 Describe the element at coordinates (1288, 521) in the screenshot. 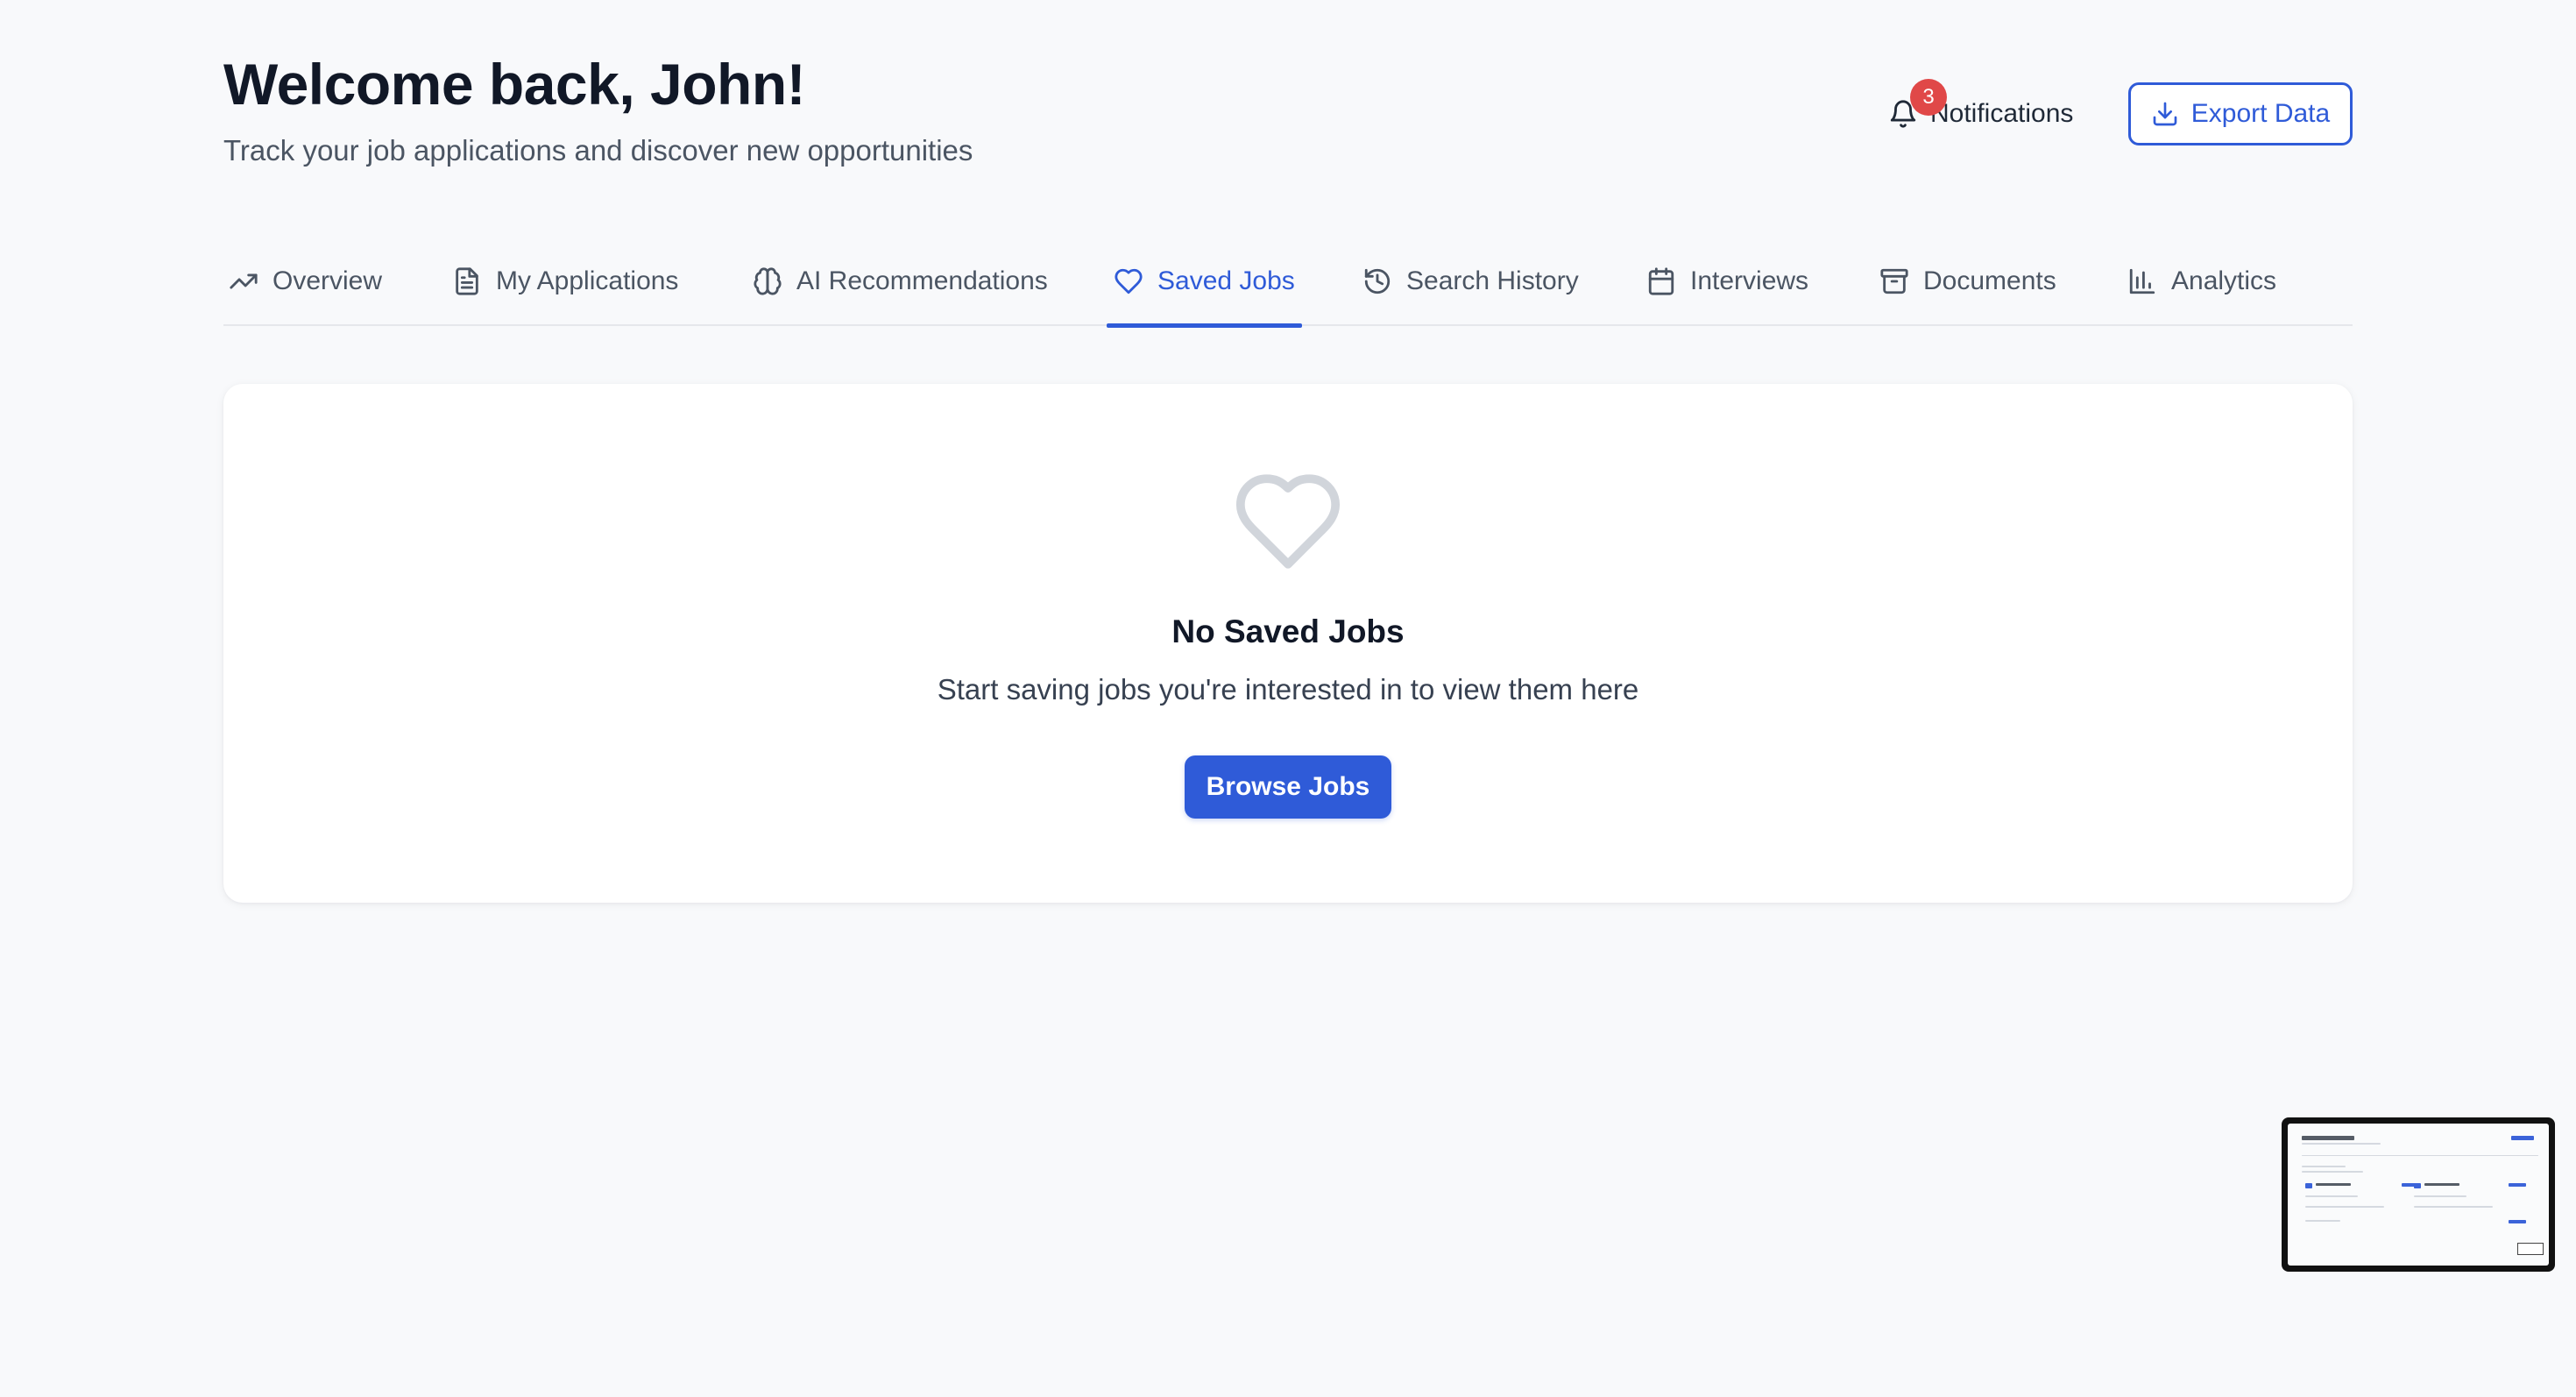

I see `heart-outline-icon` at that location.